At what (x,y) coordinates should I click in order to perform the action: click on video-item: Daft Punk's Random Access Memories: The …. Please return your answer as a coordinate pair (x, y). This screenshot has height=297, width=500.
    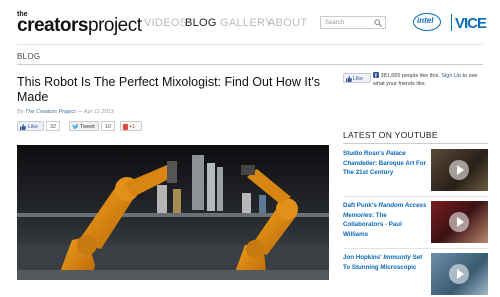
    Looking at the image, I should click on (415, 223).